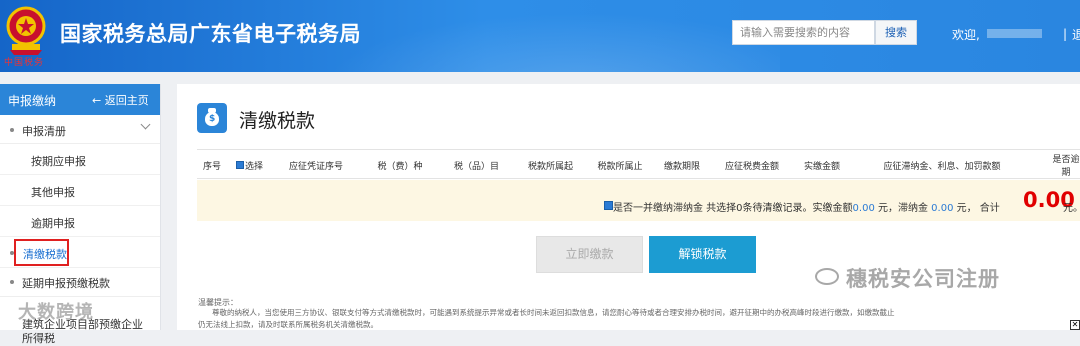 This screenshot has height=346, width=1080. What do you see at coordinates (58, 161) in the screenshot?
I see `sidebar-item-label: 按期应申报` at bounding box center [58, 161].